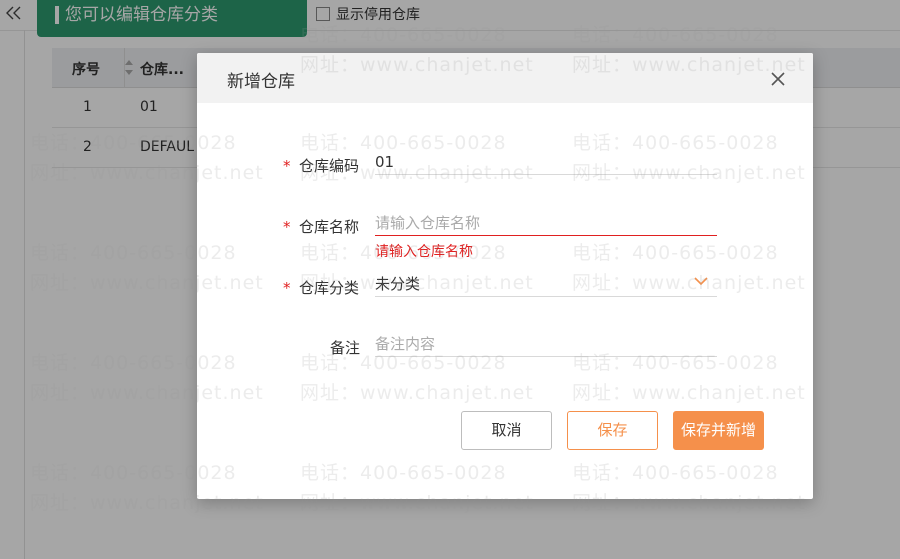  What do you see at coordinates (261, 82) in the screenshot?
I see `dialog-title: 新增仓库` at bounding box center [261, 82].